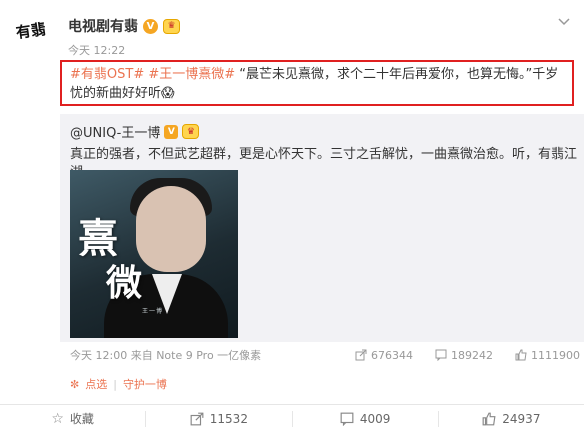 The width and height of the screenshot is (584, 432). Describe the element at coordinates (96, 384) in the screenshot. I see `tag-link: 点选` at that location.